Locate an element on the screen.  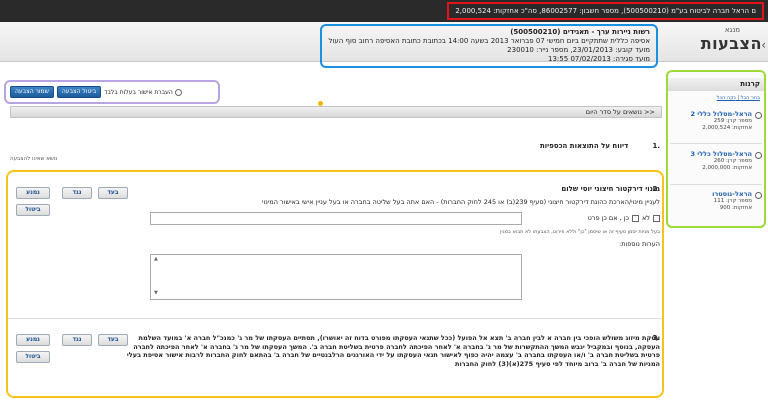
account-holdings: אחזקות: 2,000,000 is located at coordinates (727, 168).